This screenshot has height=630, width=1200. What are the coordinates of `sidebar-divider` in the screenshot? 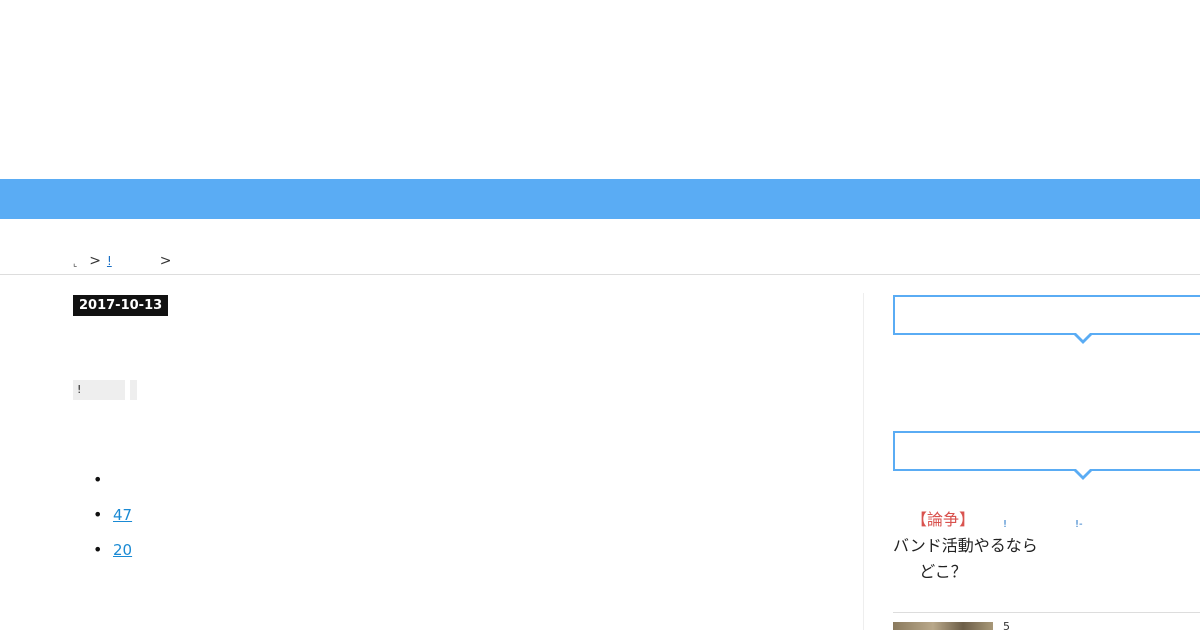 It's located at (863, 461).